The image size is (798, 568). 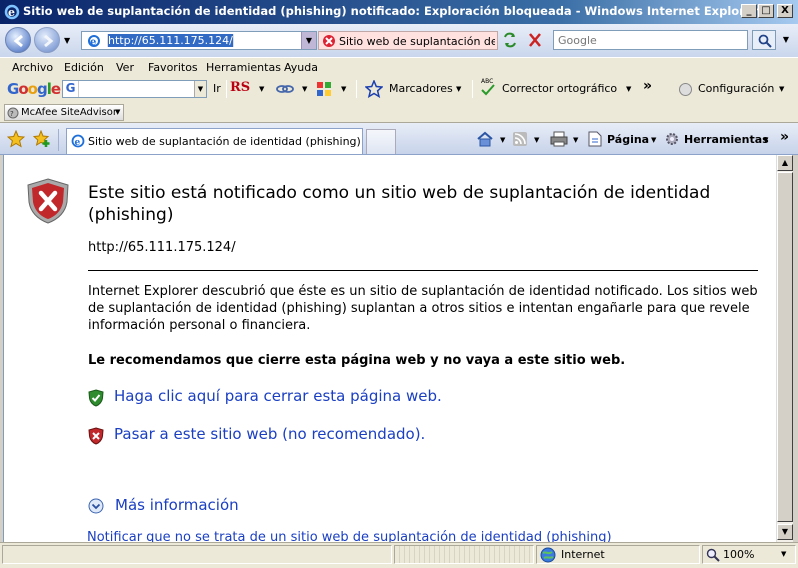 What do you see at coordinates (628, 139) in the screenshot?
I see `page-menu-button: Página` at bounding box center [628, 139].